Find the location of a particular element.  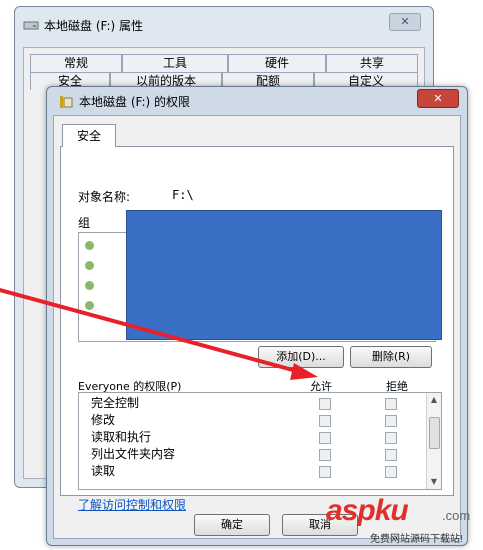

permissions-title-bar: 本地磁盘 (F:) 的权限 is located at coordinates (123, 101).